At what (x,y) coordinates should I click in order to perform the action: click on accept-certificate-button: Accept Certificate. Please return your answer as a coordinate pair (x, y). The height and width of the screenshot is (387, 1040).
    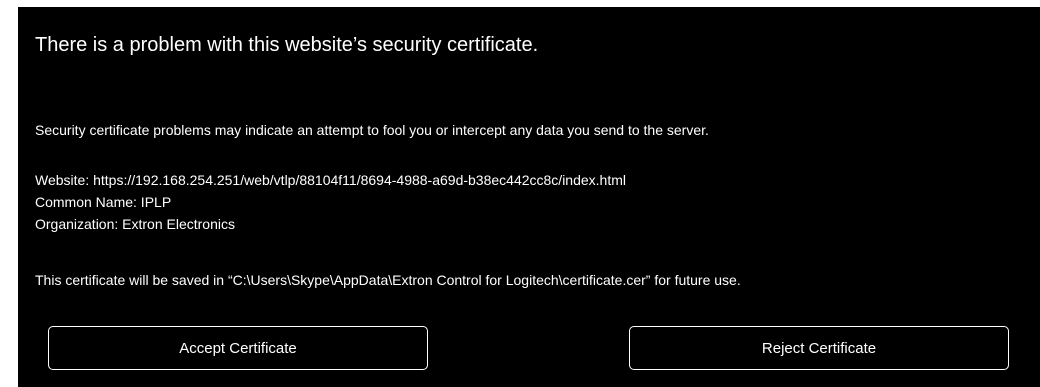
    Looking at the image, I should click on (238, 348).